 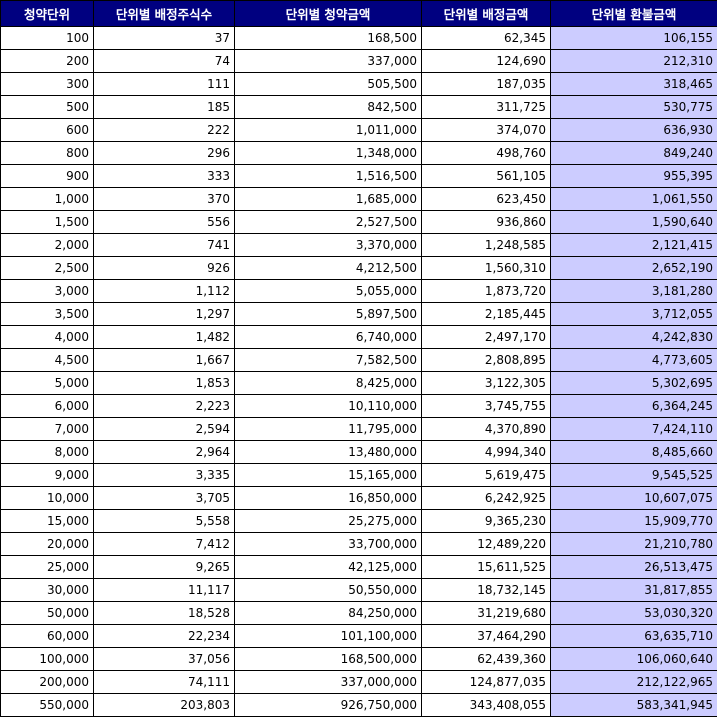 I want to click on cell-allocated-amount: 374,070, so click(x=486, y=130).